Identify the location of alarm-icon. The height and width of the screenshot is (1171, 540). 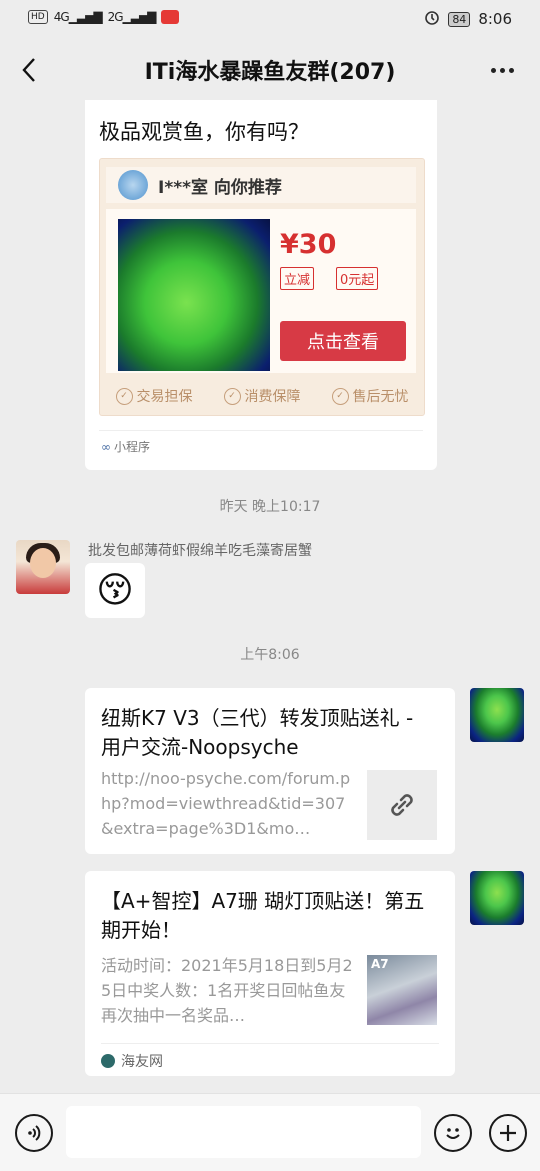
(432, 19).